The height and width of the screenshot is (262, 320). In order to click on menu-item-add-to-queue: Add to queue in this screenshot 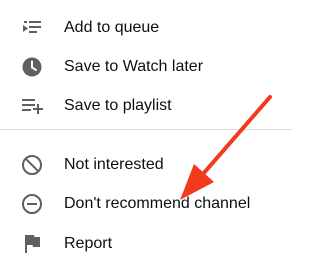, I will do `click(146, 28)`.